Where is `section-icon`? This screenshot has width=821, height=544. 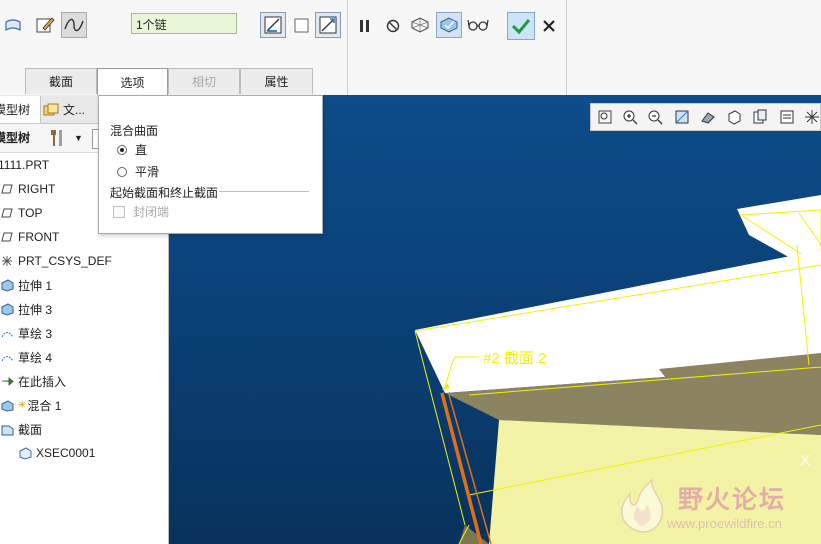
section-icon is located at coordinates (13, 26).